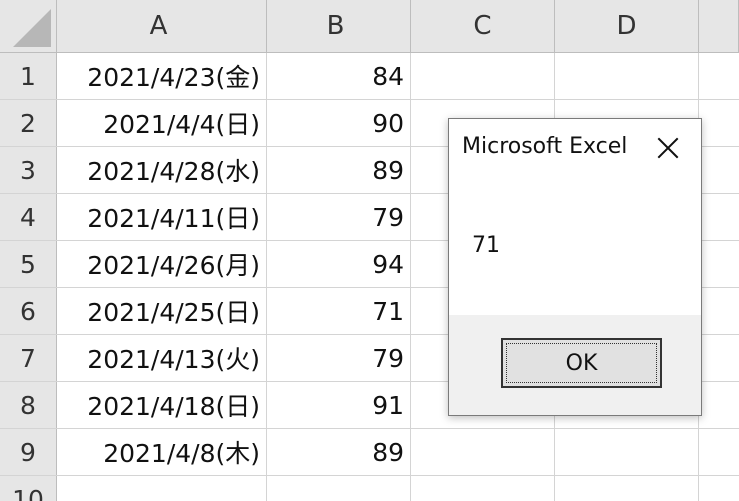 Image resolution: width=739 pixels, height=501 pixels. I want to click on cell-b: 71, so click(339, 311).